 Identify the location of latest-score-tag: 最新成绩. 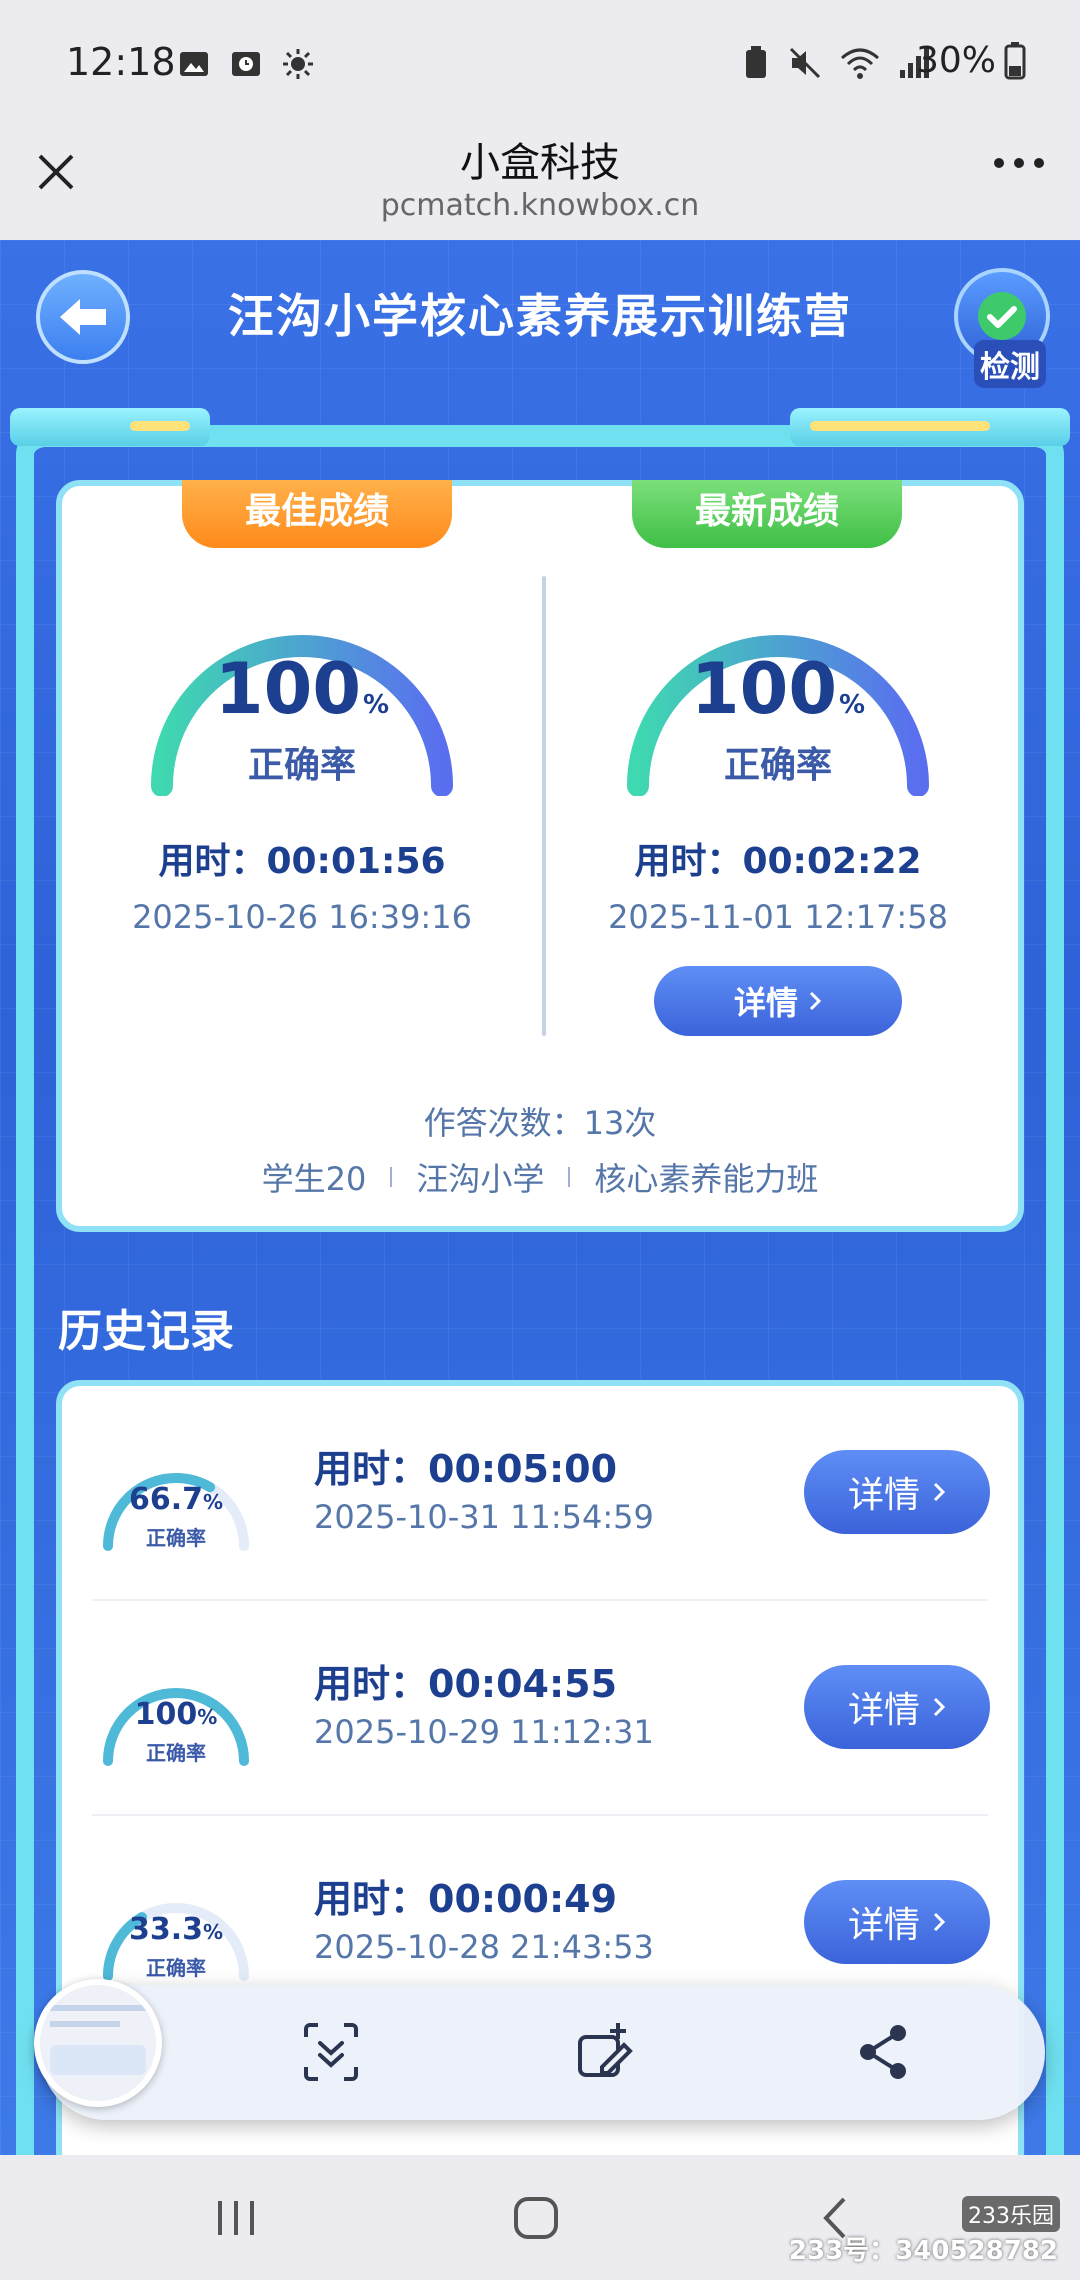
(767, 514).